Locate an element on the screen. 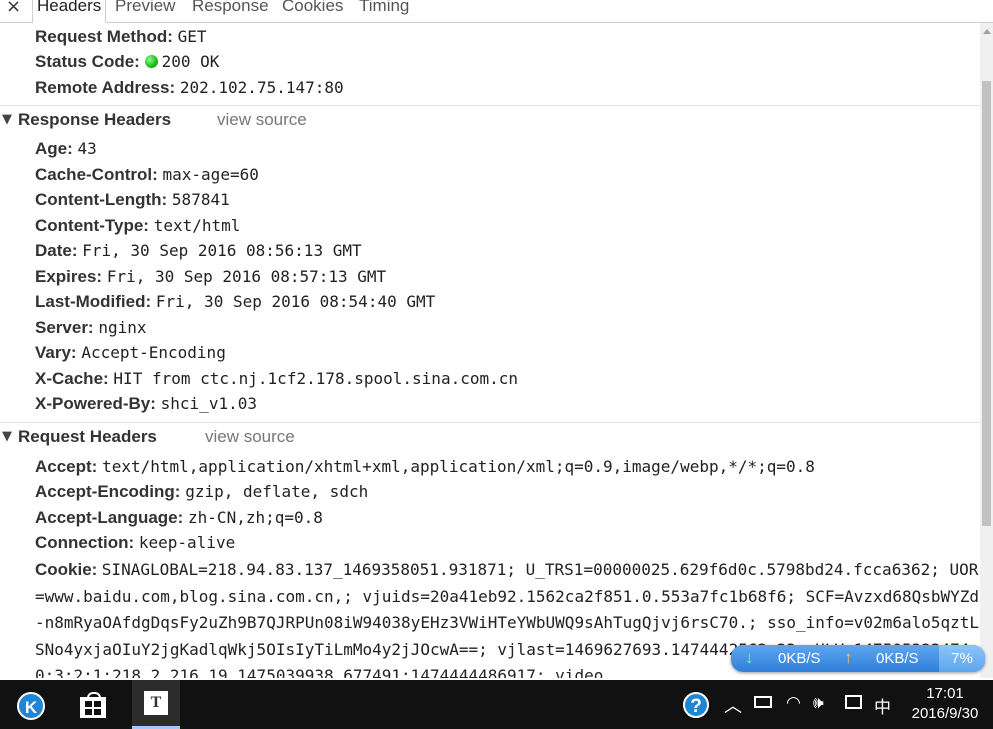 Image resolution: width=993 pixels, height=729 pixels. app-t-icon: T is located at coordinates (156, 703).